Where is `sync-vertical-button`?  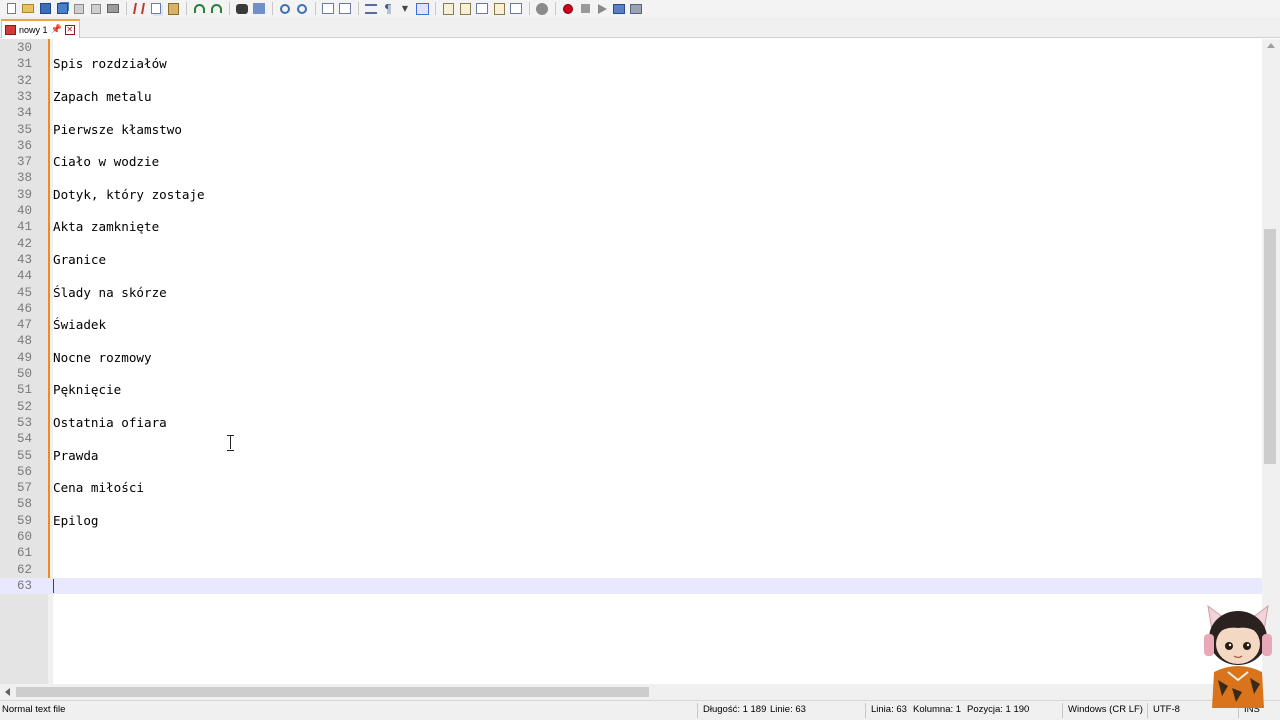 sync-vertical-button is located at coordinates (328, 9).